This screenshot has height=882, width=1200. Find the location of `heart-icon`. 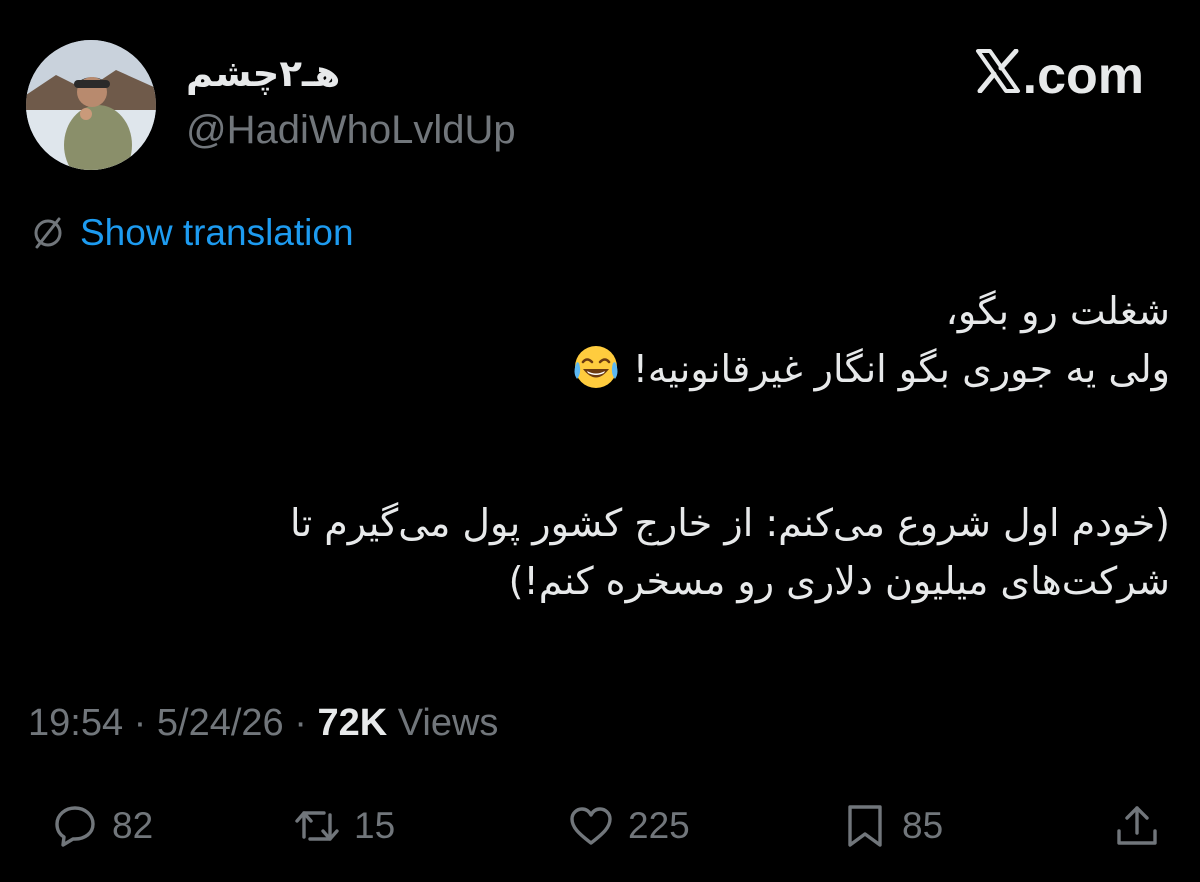

heart-icon is located at coordinates (591, 826).